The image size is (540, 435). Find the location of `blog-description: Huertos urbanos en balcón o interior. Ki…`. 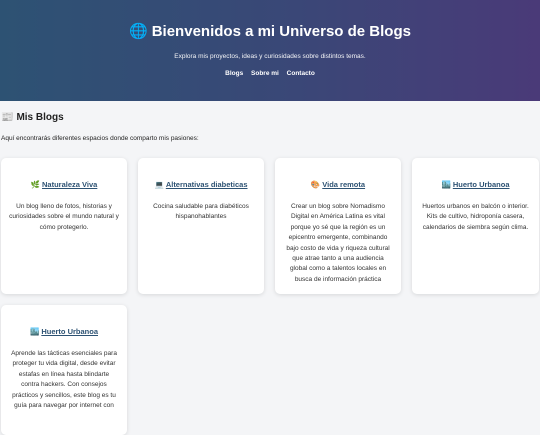

blog-description: Huertos urbanos en balcón o interior. Ki… is located at coordinates (475, 217).